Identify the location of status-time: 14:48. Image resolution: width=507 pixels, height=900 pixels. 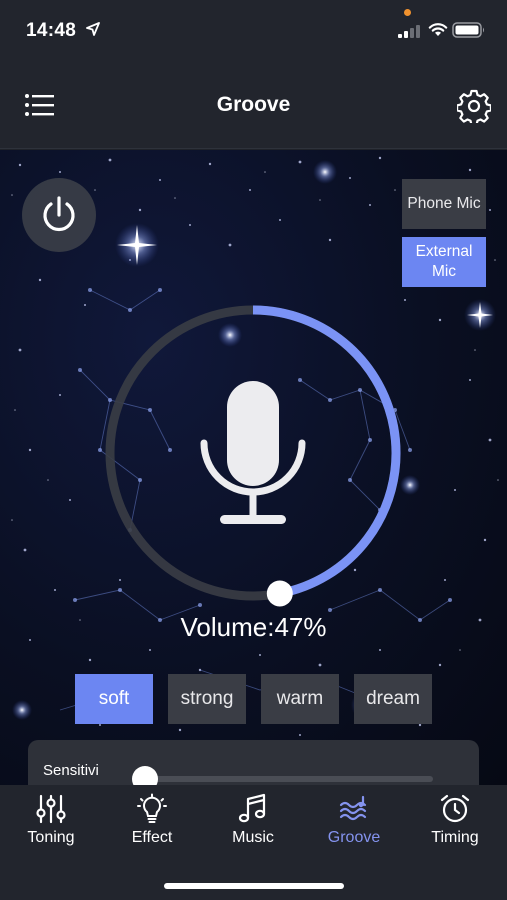
(51, 30).